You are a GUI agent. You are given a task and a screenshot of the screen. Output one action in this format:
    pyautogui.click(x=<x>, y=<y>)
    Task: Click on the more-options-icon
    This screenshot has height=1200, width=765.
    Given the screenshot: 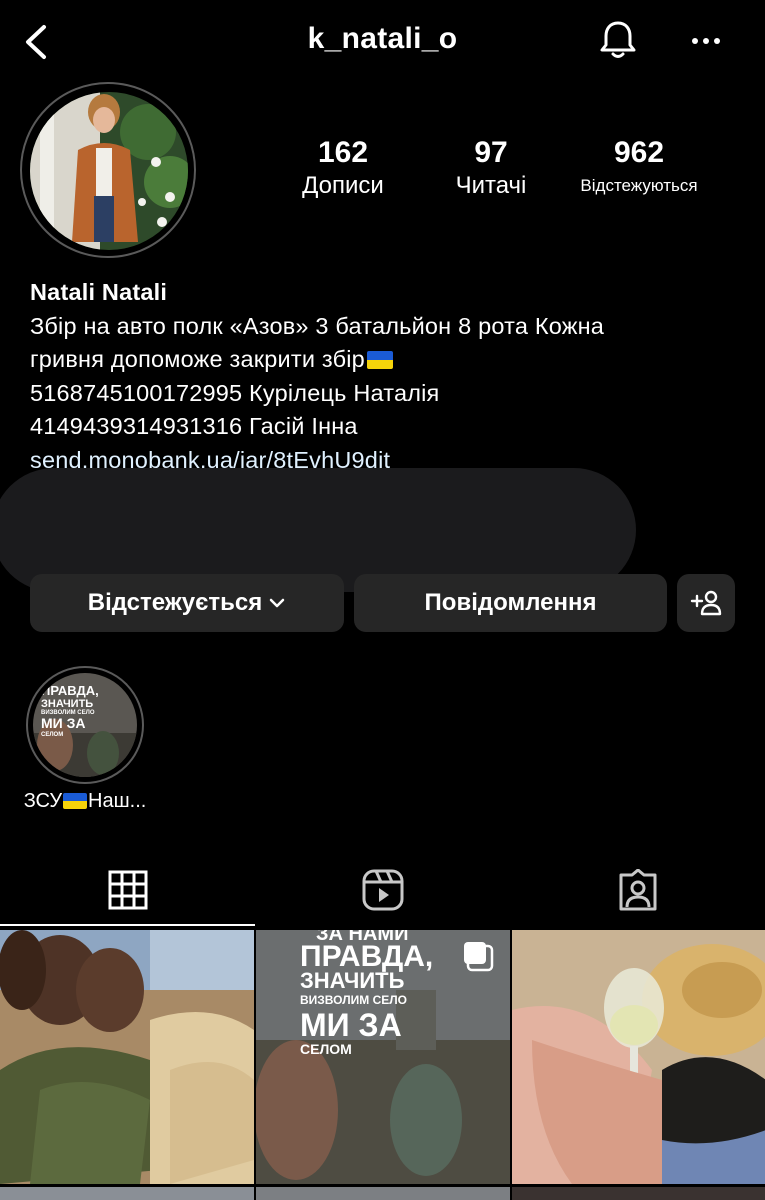 What is the action you would take?
    pyautogui.click(x=706, y=41)
    